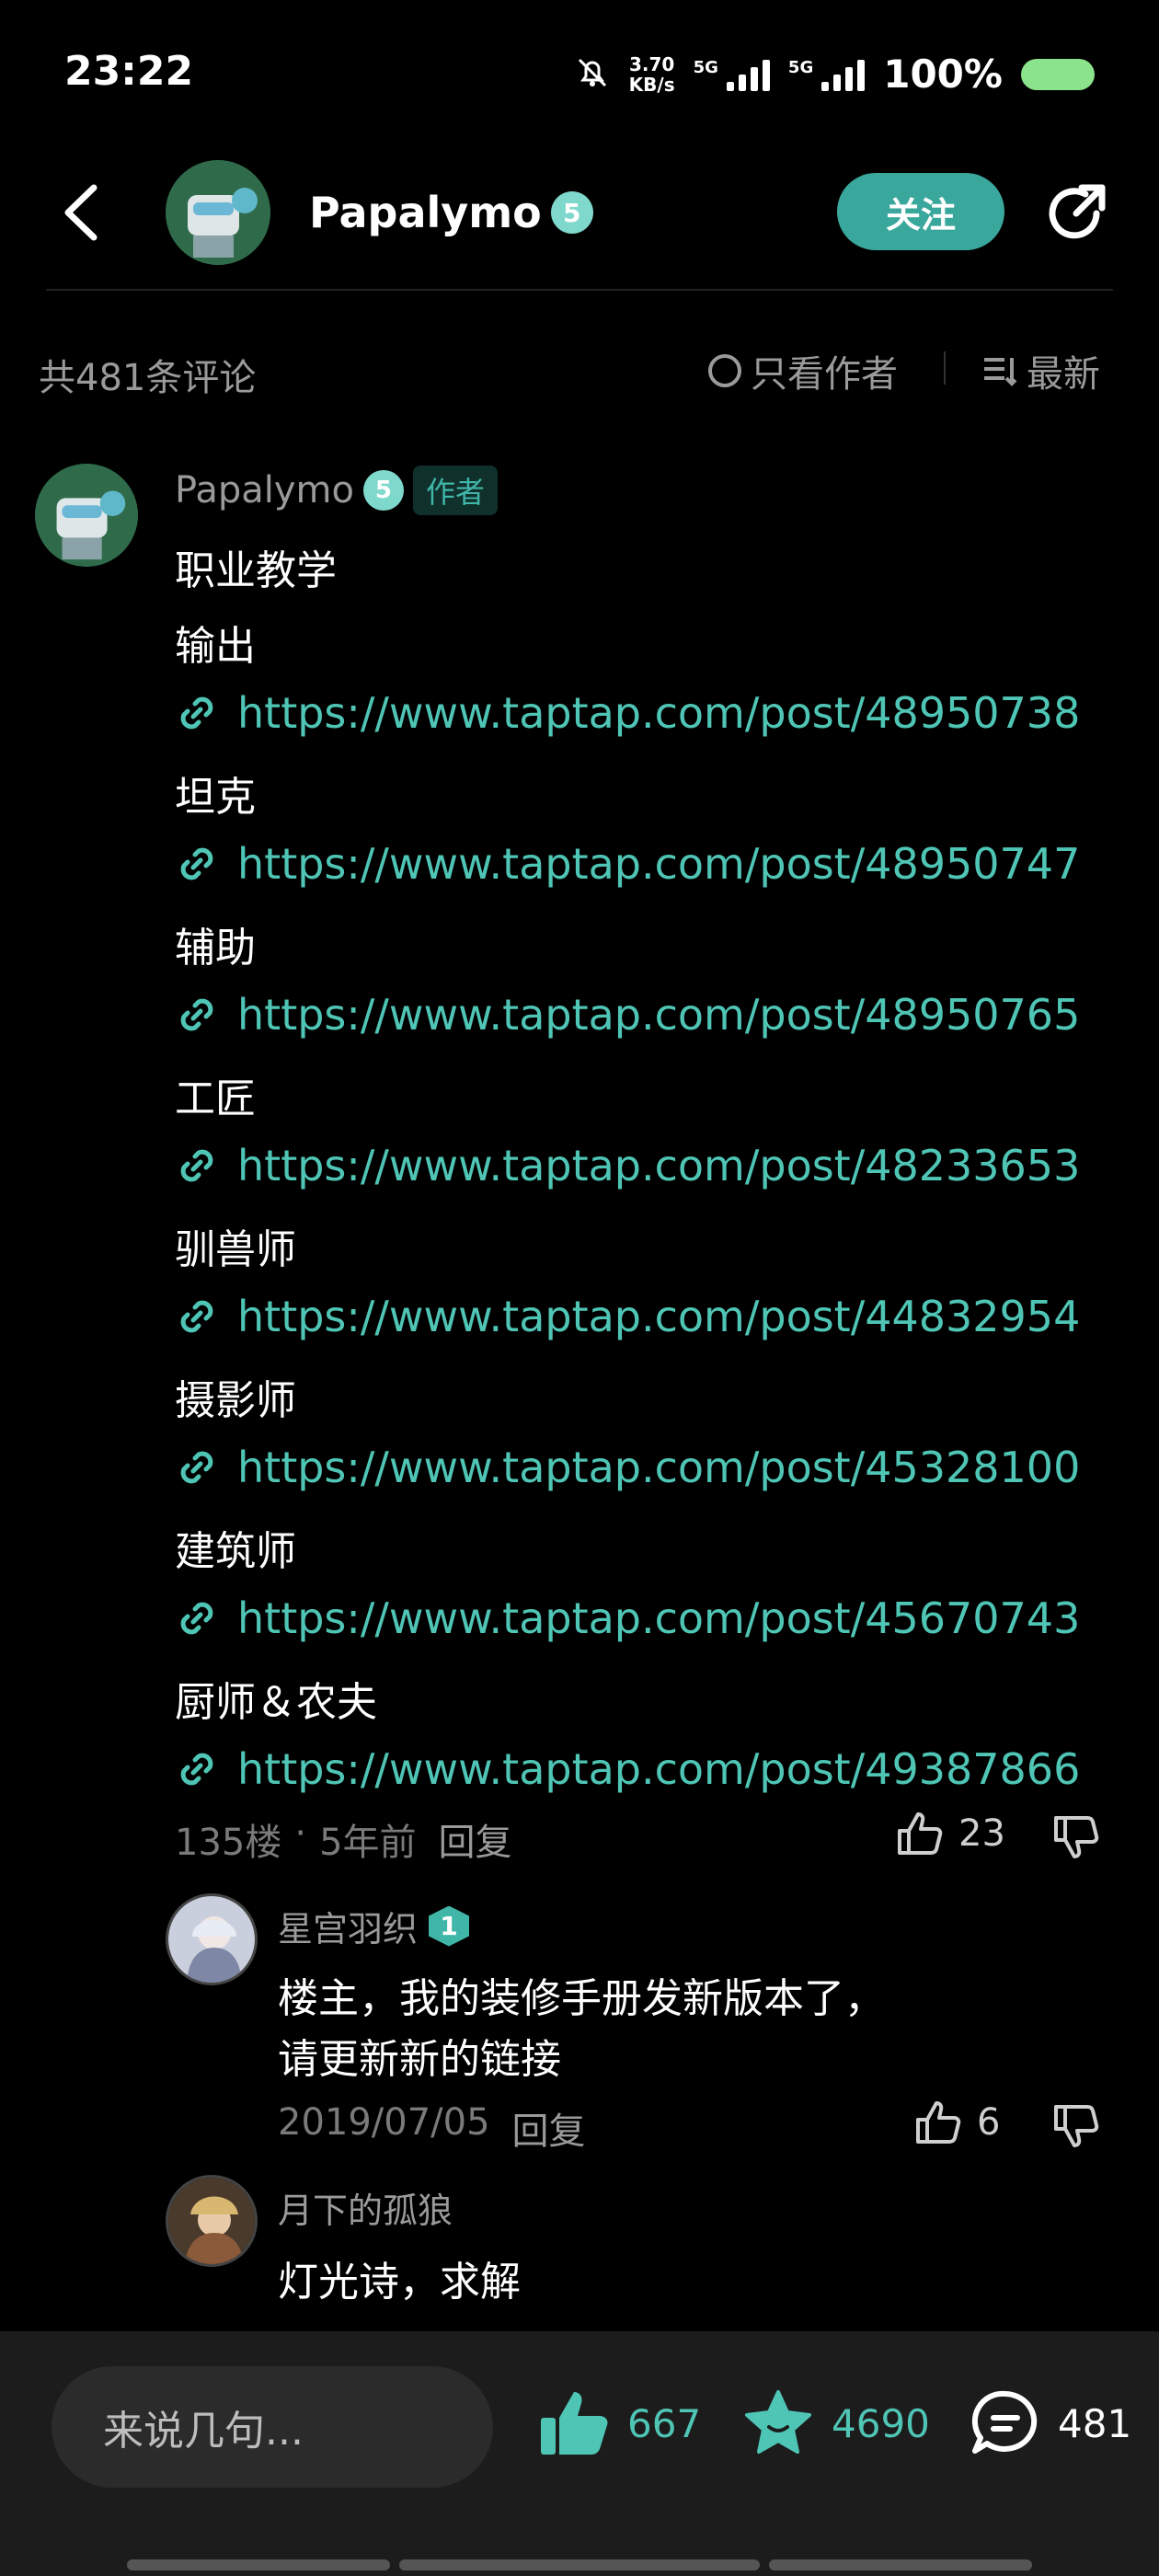 This screenshot has width=1159, height=2576. I want to click on status-time: 23:22, so click(129, 71).